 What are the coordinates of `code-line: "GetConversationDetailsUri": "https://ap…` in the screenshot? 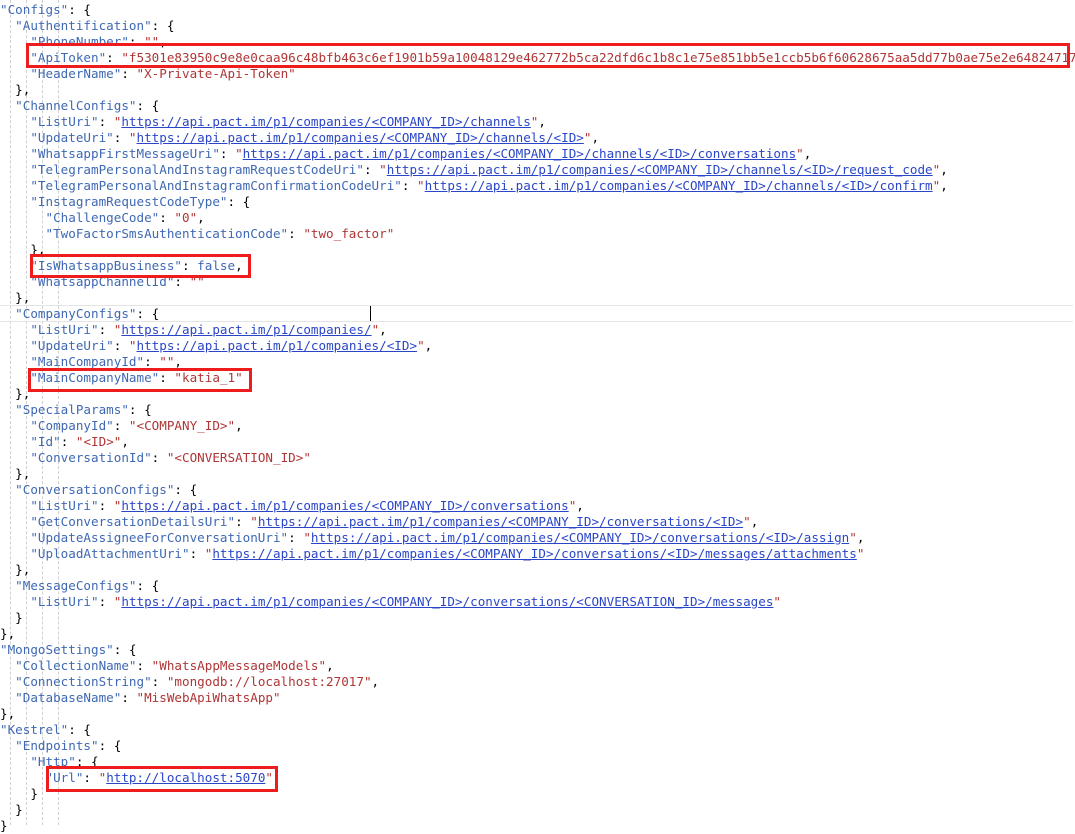 It's located at (537, 522).